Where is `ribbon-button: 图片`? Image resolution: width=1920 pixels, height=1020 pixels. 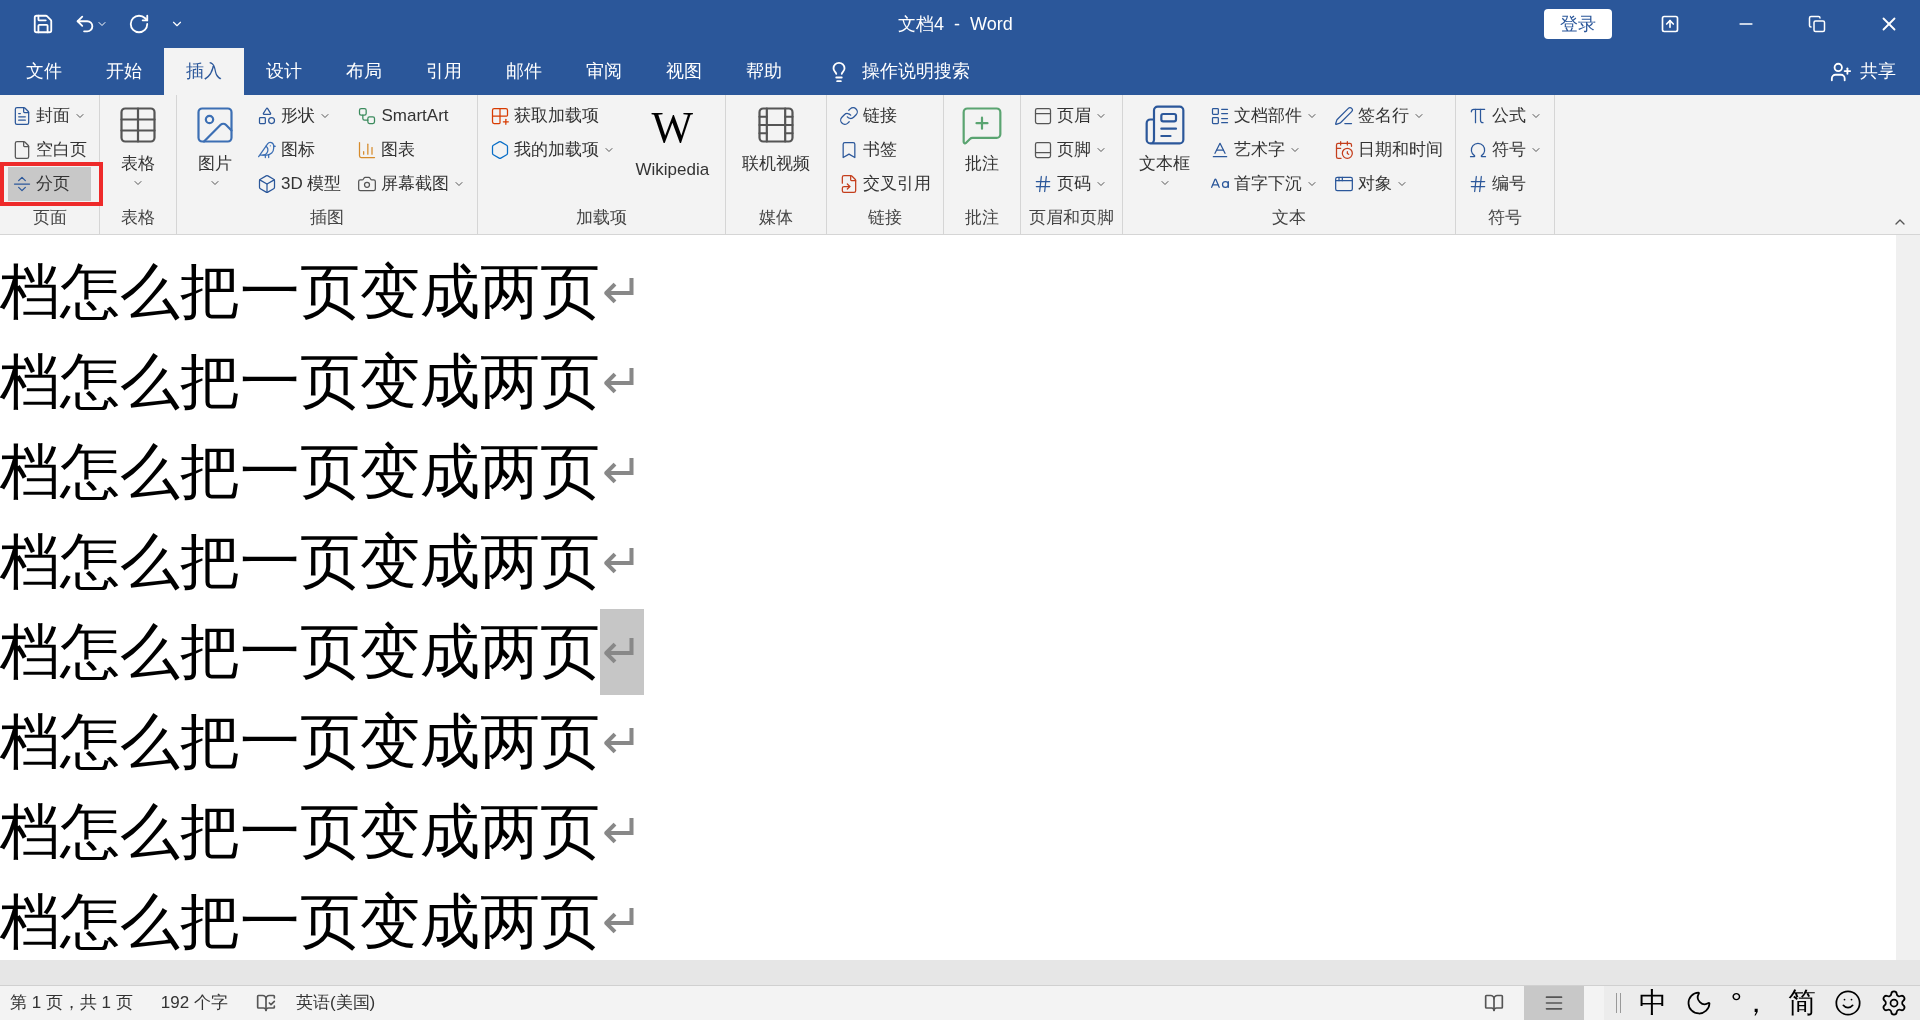 ribbon-button: 图片 is located at coordinates (215, 149).